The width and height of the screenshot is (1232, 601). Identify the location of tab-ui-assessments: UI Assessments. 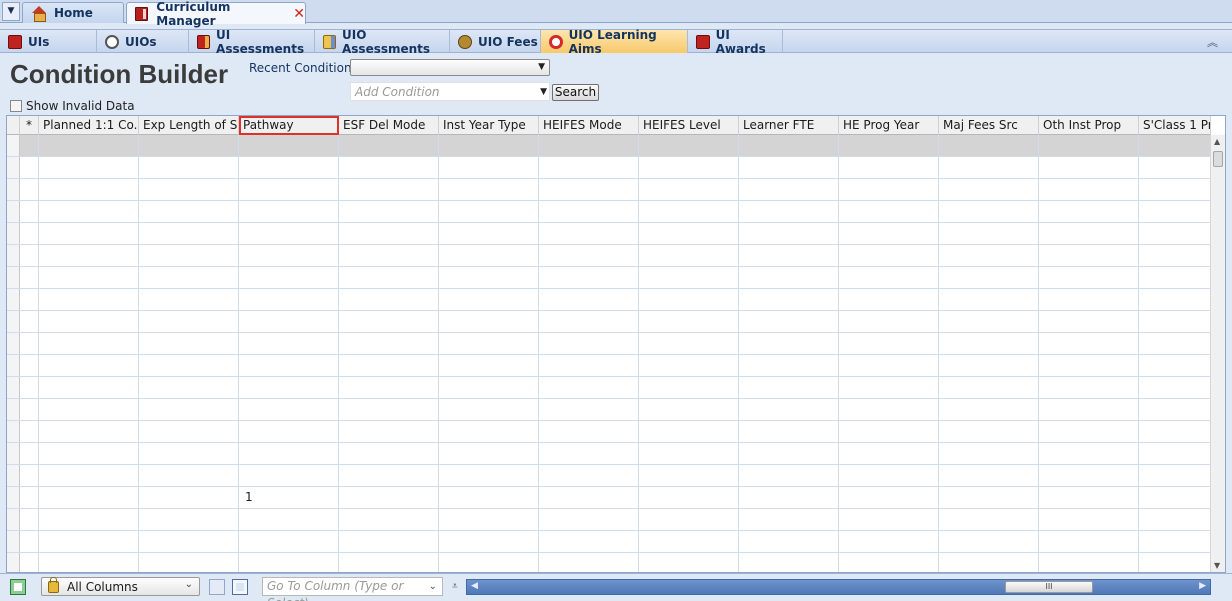
(252, 42).